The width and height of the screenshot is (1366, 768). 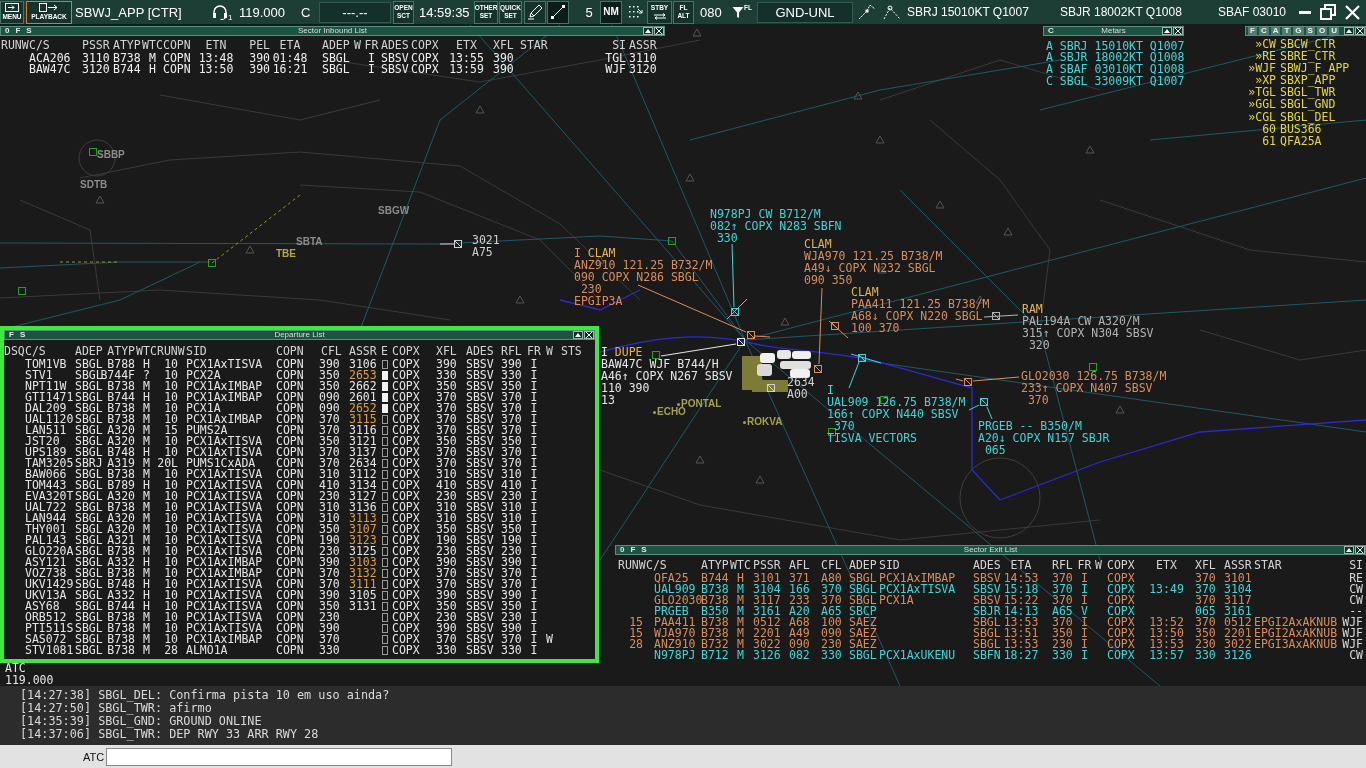 What do you see at coordinates (15, 45) in the screenshot?
I see `column-header: RUNW` at bounding box center [15, 45].